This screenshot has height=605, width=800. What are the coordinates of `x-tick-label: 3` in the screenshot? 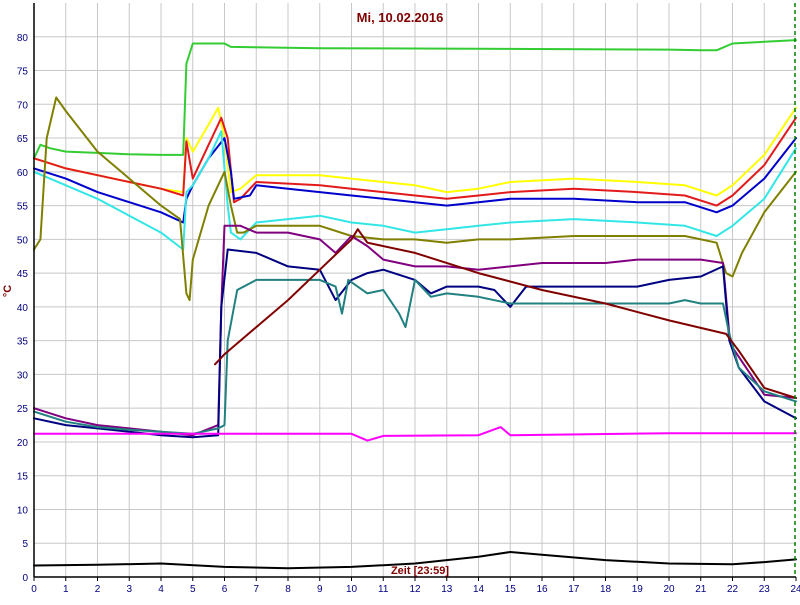 It's located at (129, 589).